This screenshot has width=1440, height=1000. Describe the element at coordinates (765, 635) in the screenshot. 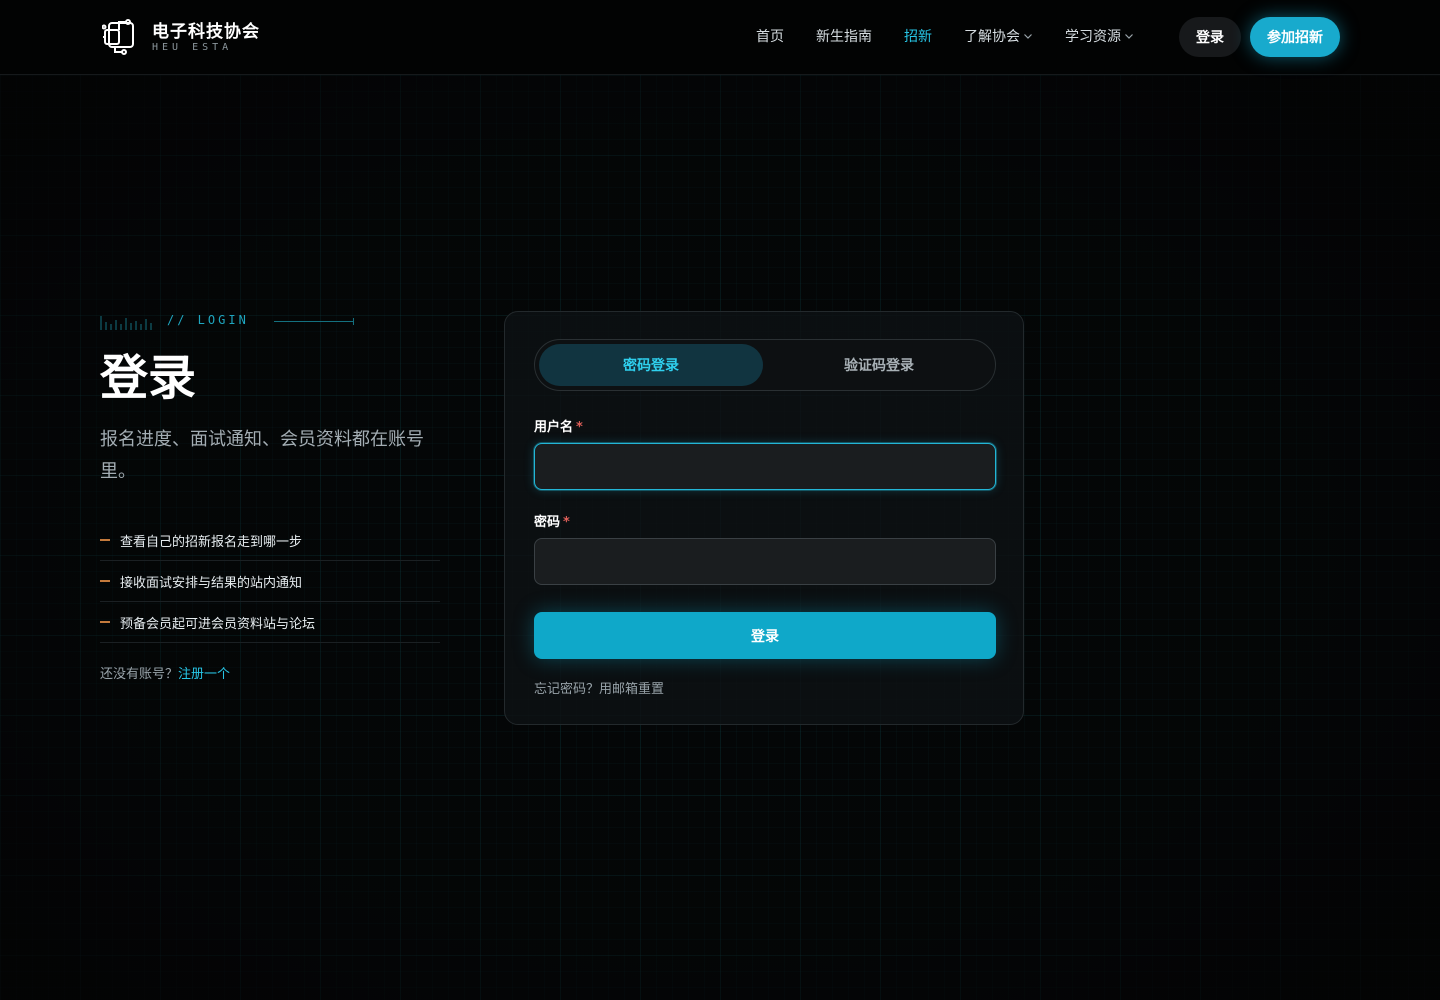

I see `login-submit-button: 登录` at that location.